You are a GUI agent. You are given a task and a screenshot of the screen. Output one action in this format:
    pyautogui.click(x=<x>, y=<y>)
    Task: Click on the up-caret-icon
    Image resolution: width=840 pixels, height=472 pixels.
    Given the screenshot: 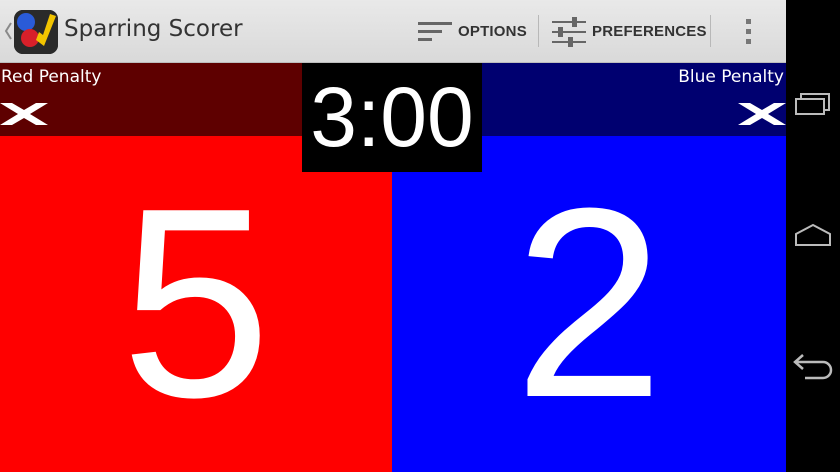 What is the action you would take?
    pyautogui.click(x=8, y=31)
    